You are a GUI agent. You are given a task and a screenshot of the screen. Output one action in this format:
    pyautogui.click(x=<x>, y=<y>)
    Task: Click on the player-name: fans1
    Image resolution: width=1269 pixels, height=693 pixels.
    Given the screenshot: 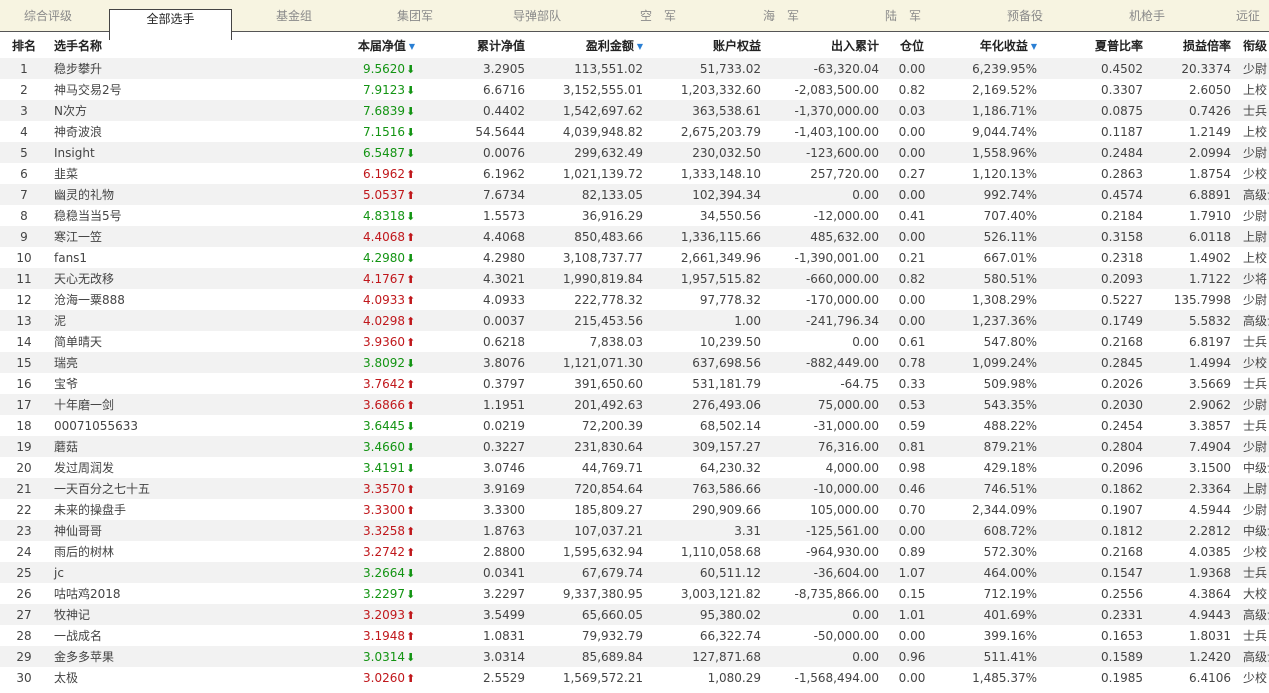 What is the action you would take?
    pyautogui.click(x=142, y=257)
    